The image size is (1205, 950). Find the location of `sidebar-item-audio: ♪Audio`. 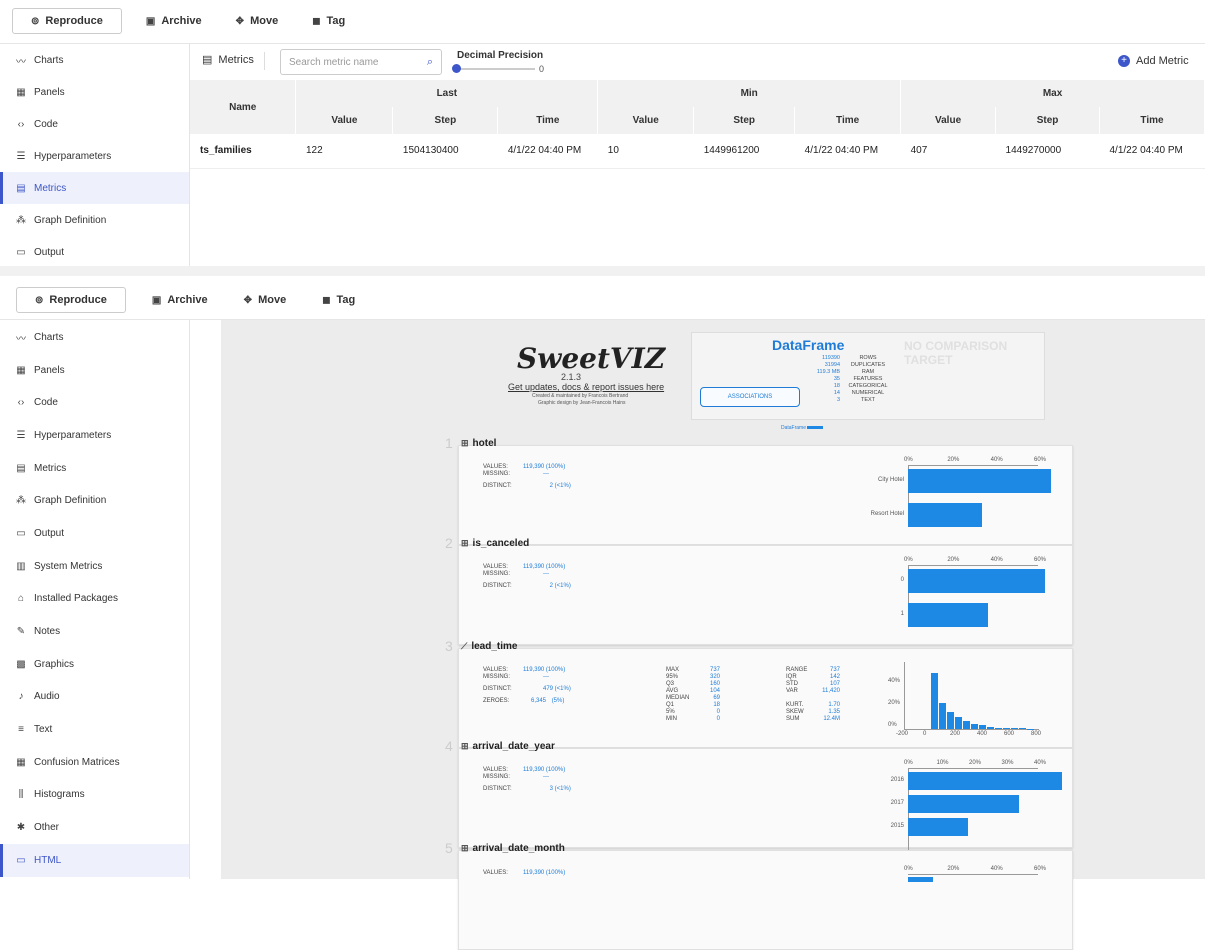

sidebar-item-audio: ♪Audio is located at coordinates (94, 697).